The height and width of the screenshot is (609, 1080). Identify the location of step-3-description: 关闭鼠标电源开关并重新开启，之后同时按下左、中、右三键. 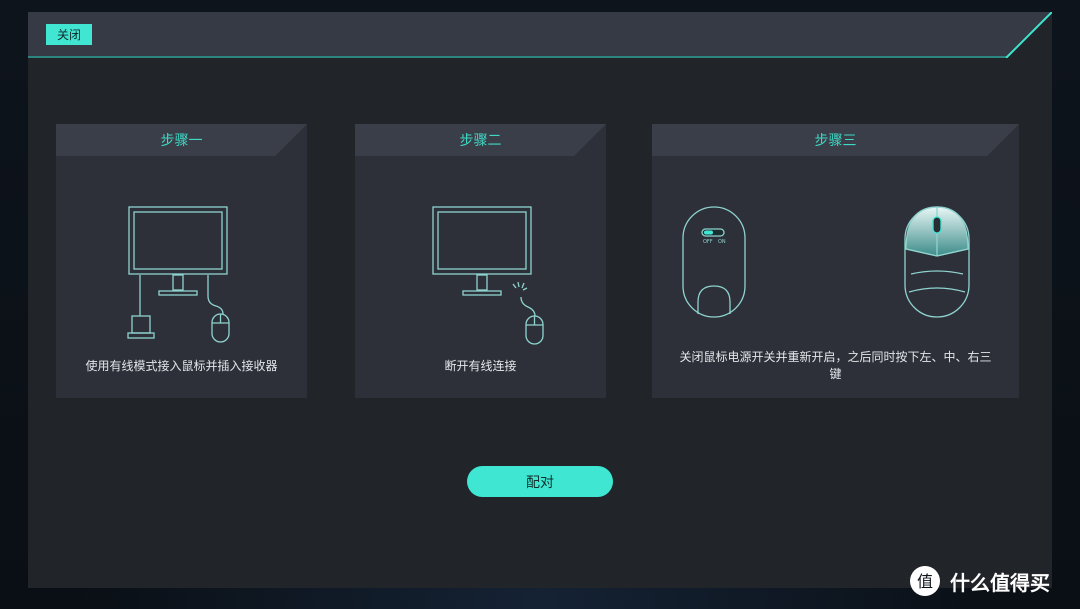
(835, 365).